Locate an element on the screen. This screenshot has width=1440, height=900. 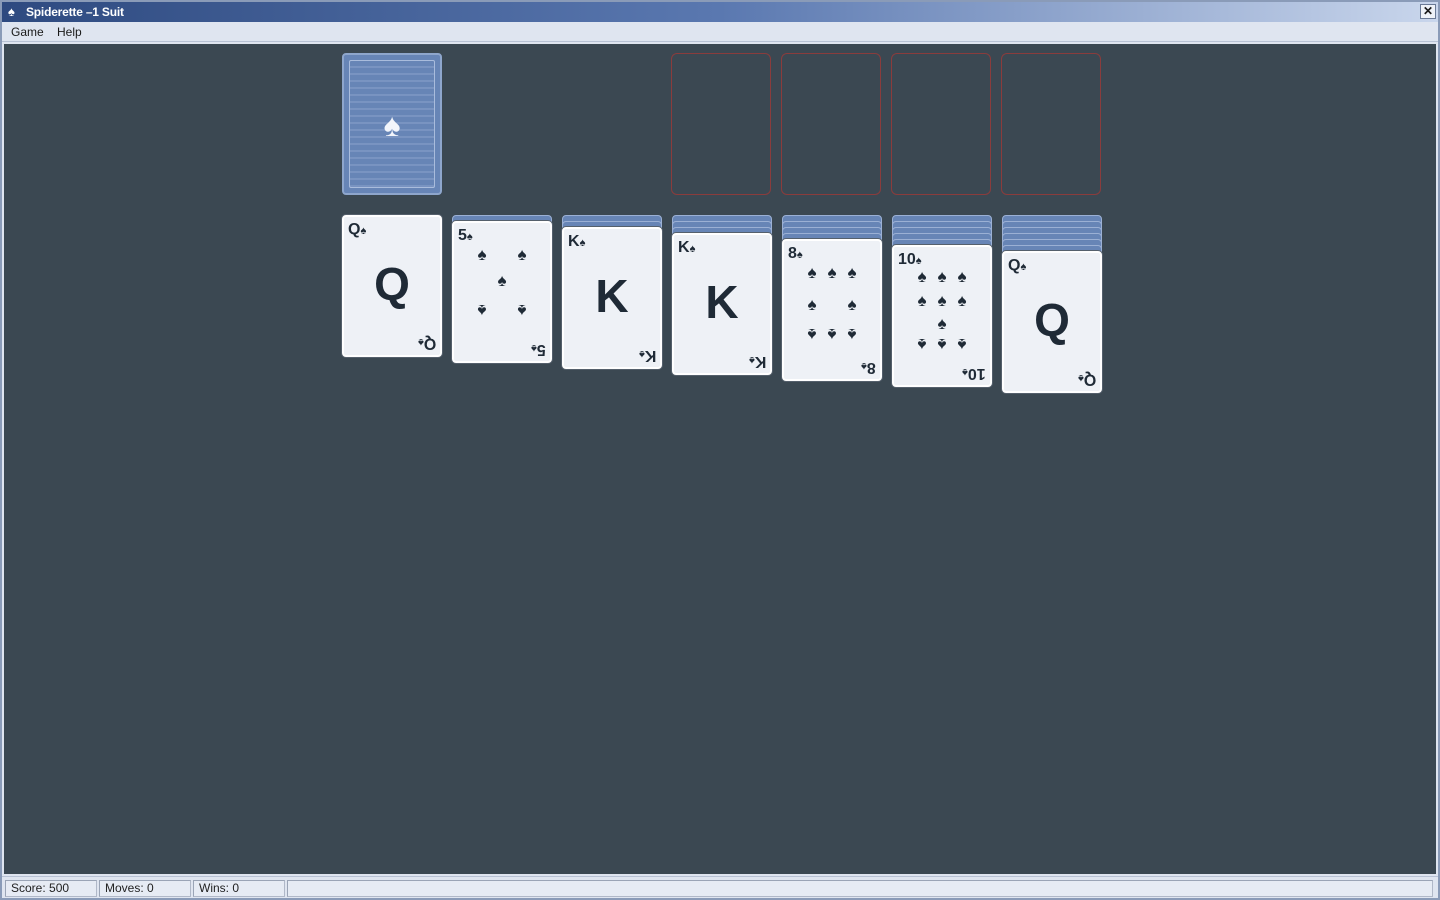
tableau-card-1: Q♠ Q♠ Q is located at coordinates (392, 286).